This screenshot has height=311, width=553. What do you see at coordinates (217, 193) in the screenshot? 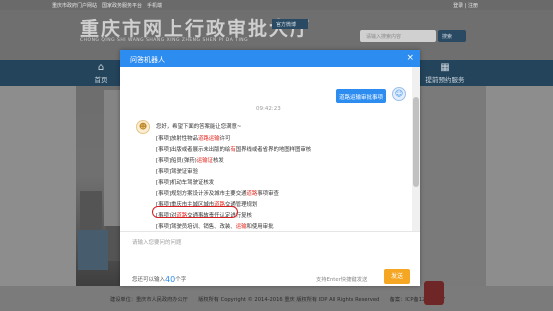
I see `result-item-link: [事项]规划方案设计涉及城市主要交通道路事项审查` at bounding box center [217, 193].